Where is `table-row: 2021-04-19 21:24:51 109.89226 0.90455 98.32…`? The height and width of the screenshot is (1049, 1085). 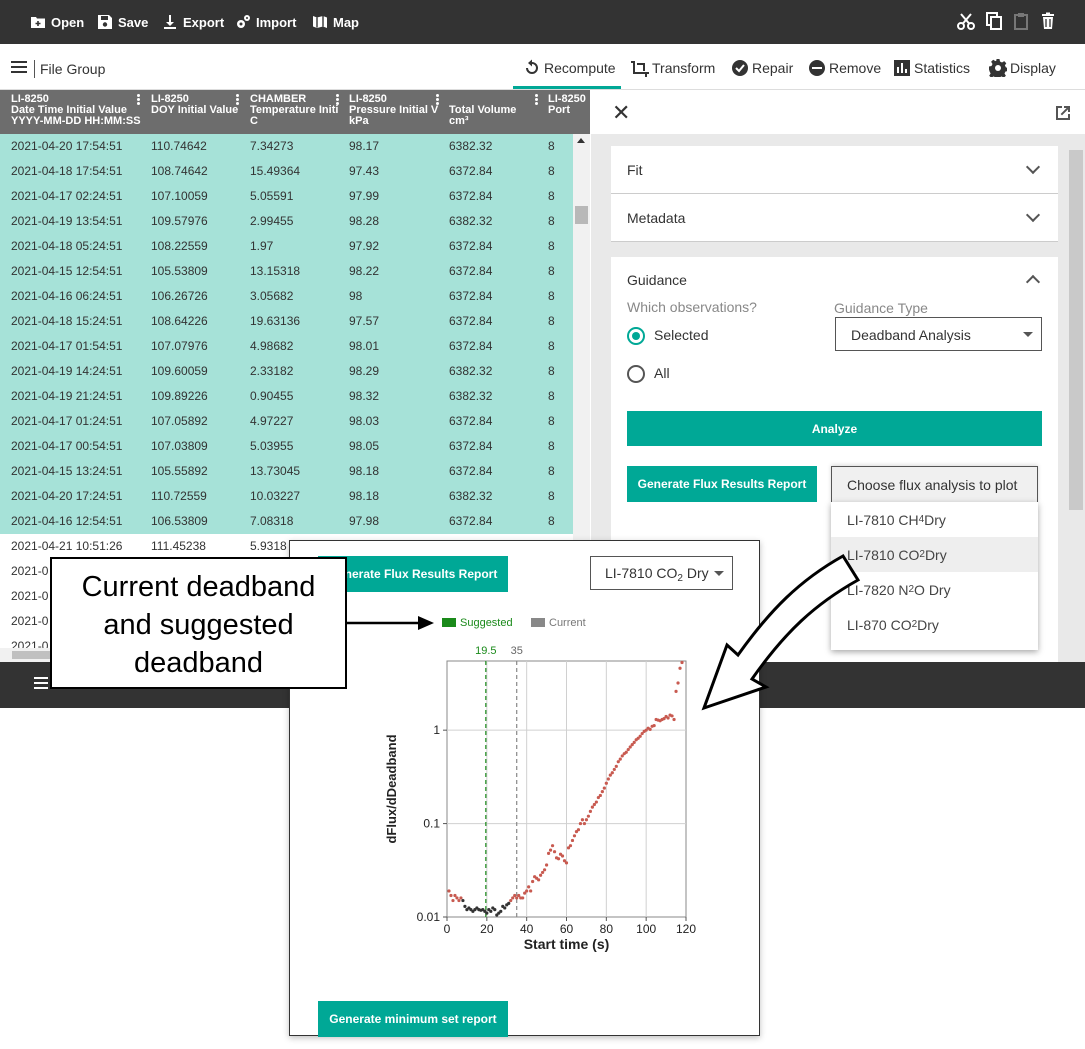 table-row: 2021-04-19 21:24:51 109.89226 0.90455 98.32… is located at coordinates (286, 396).